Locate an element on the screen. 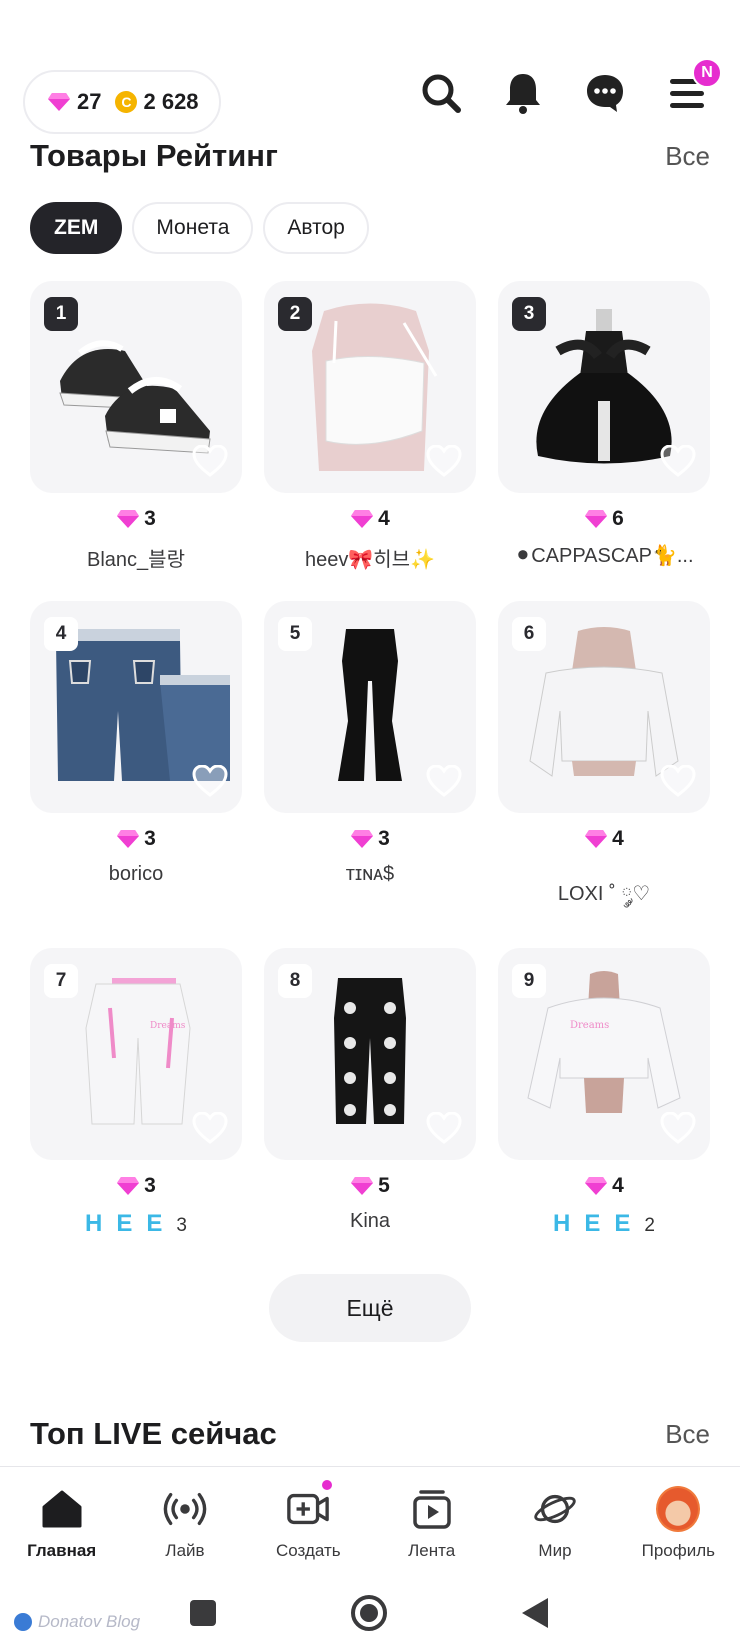 The image size is (740, 1650). avatar is located at coordinates (678, 1509).